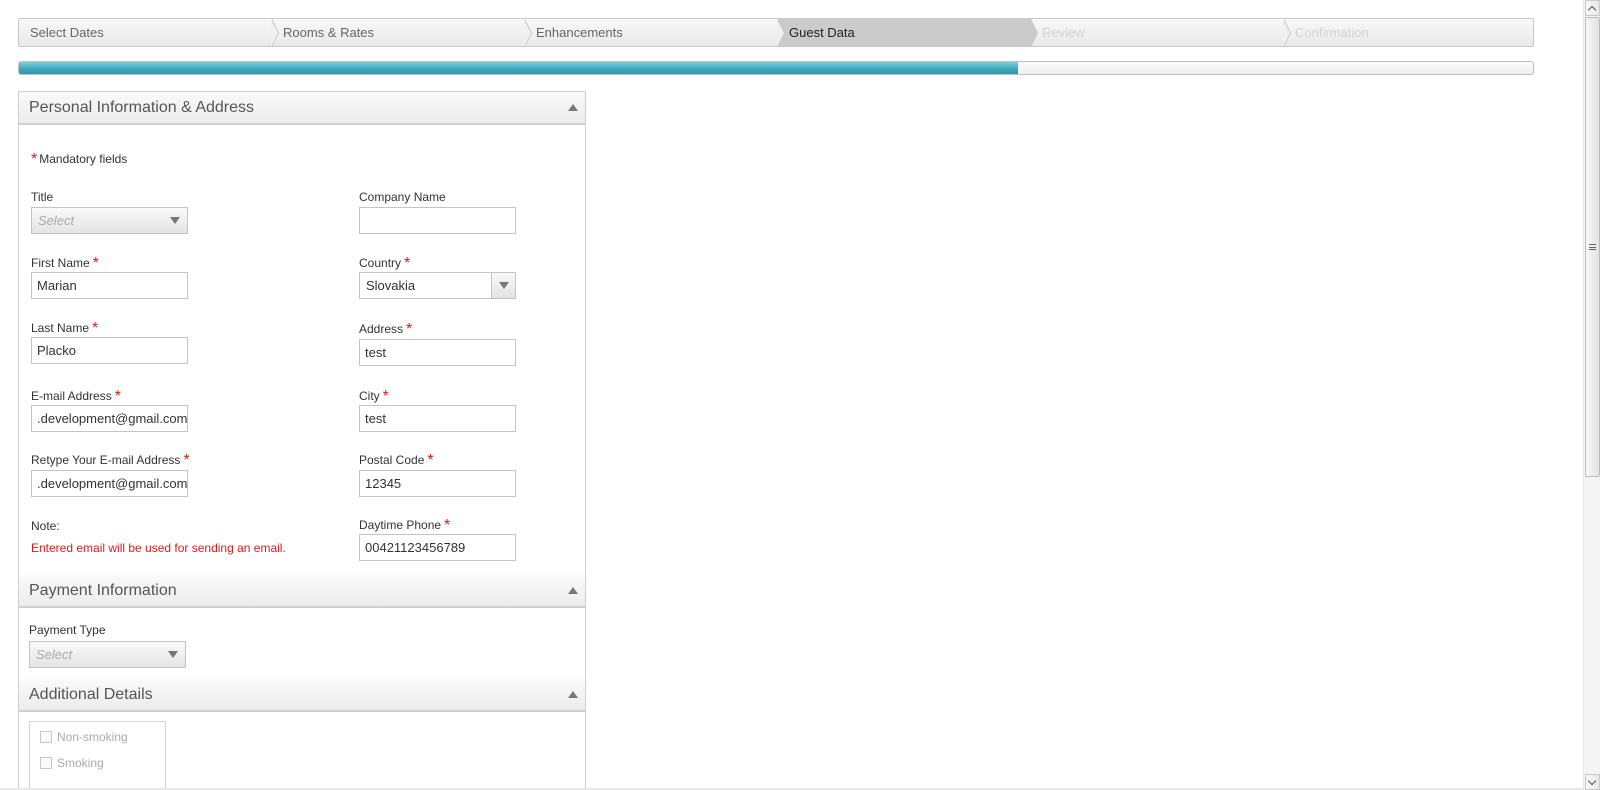  I want to click on step-review: Review, so click(1161, 32).